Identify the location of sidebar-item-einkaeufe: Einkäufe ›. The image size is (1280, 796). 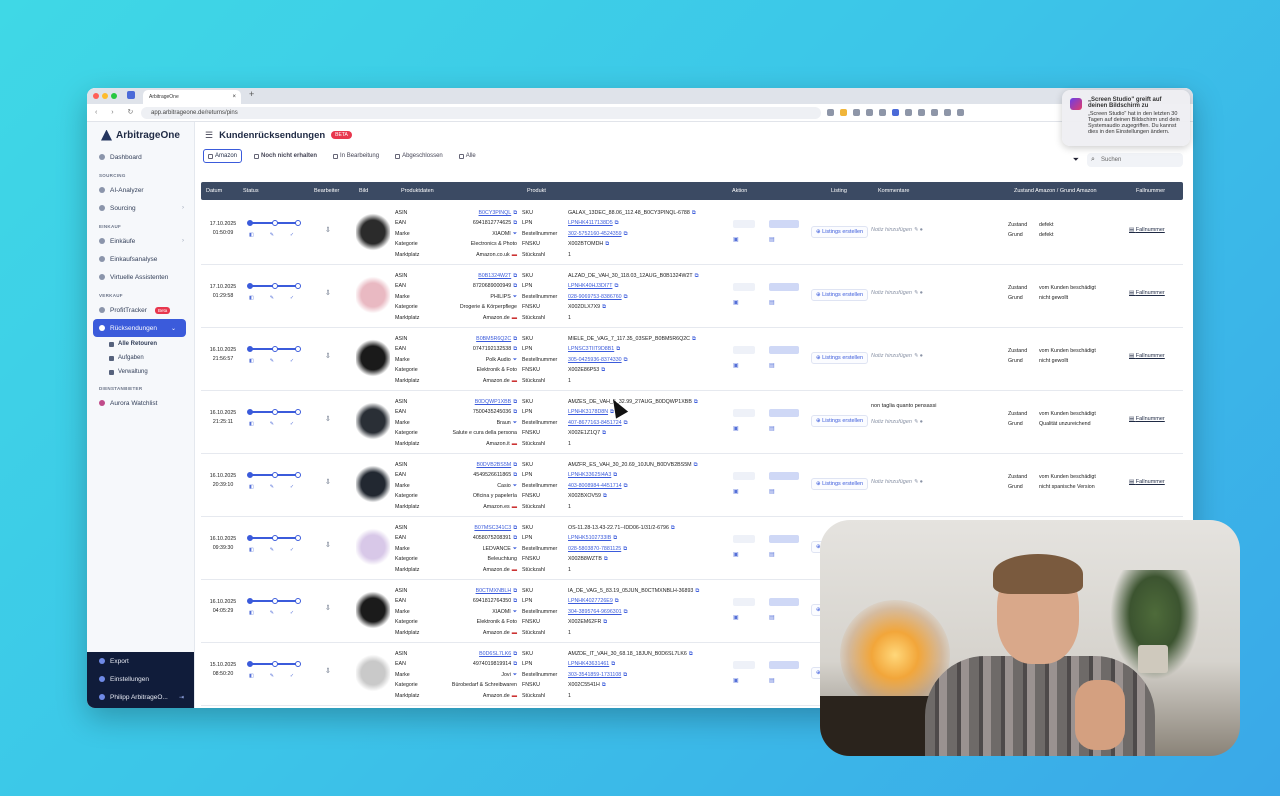
(140, 241).